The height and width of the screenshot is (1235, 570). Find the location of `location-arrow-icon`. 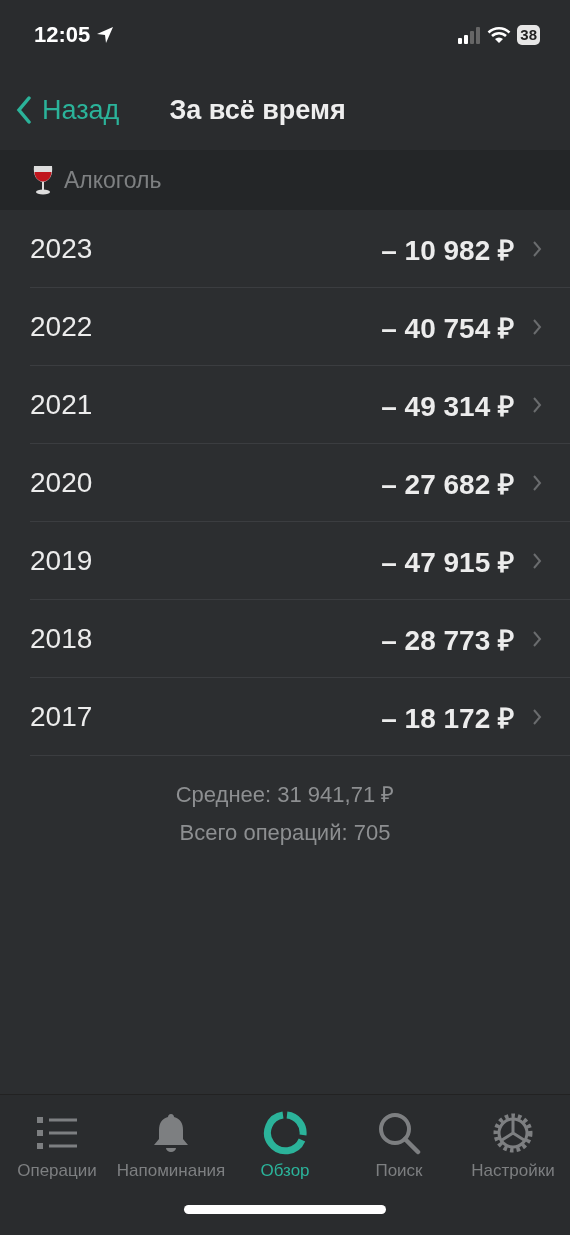

location-arrow-icon is located at coordinates (105, 35).